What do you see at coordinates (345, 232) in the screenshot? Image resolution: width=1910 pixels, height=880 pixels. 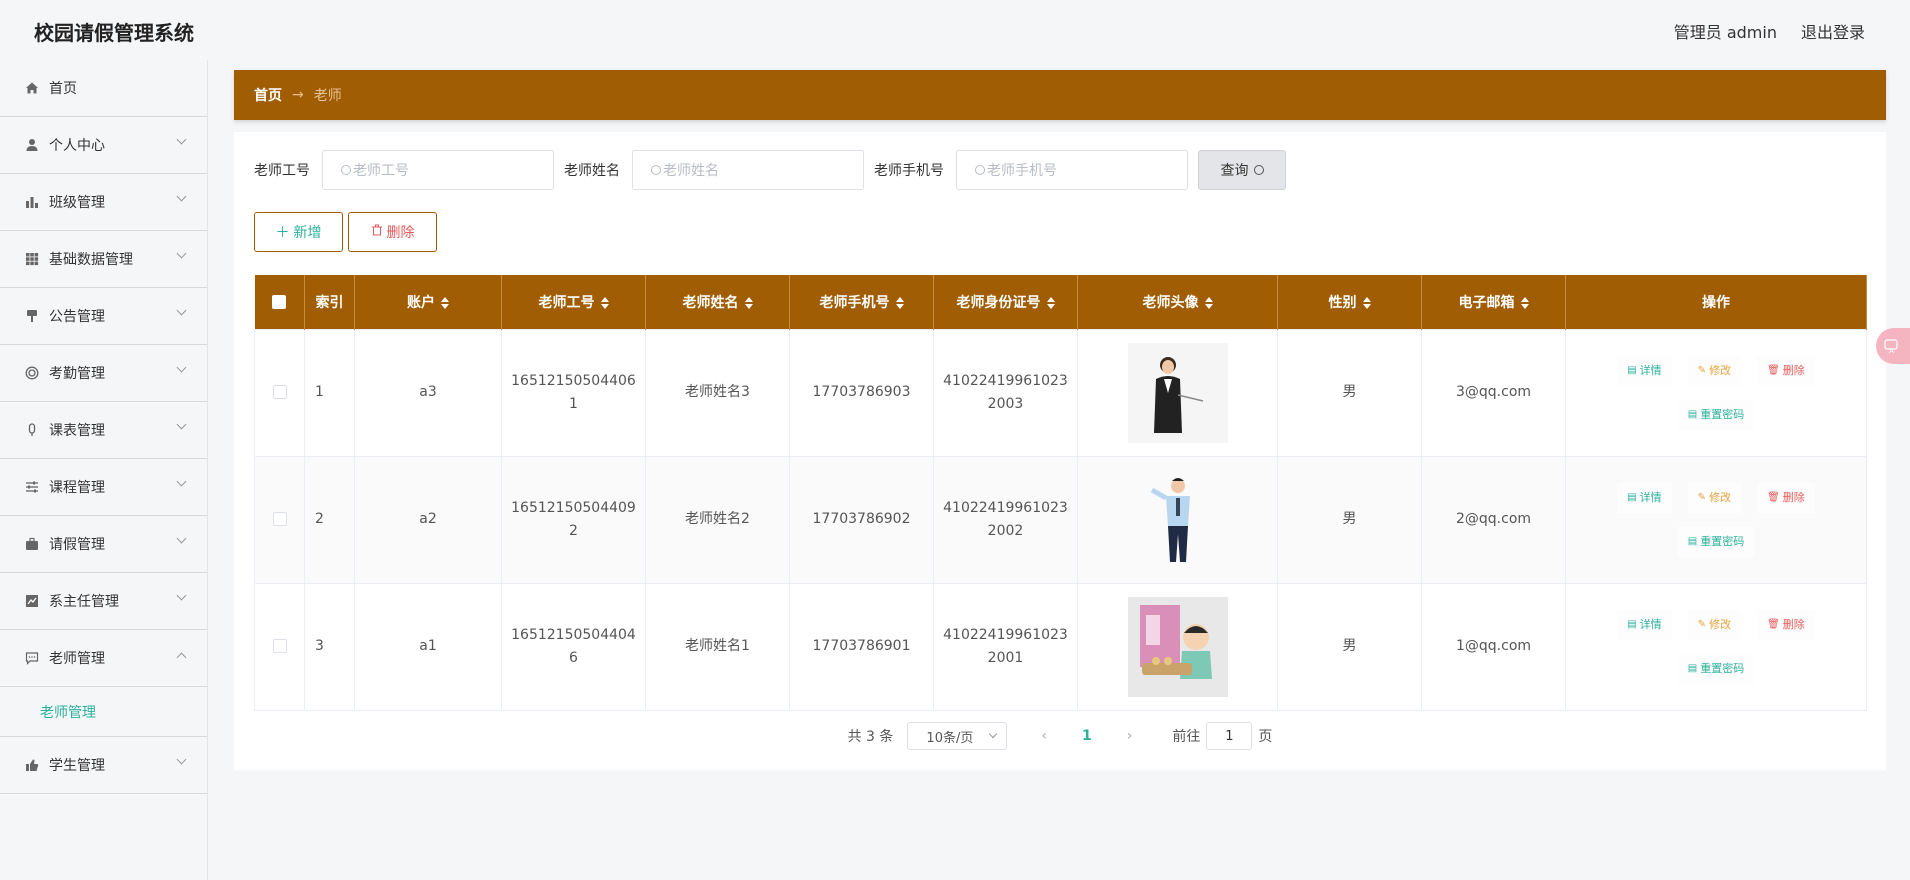 I see `action-bar: ＋ 新增 删除` at bounding box center [345, 232].